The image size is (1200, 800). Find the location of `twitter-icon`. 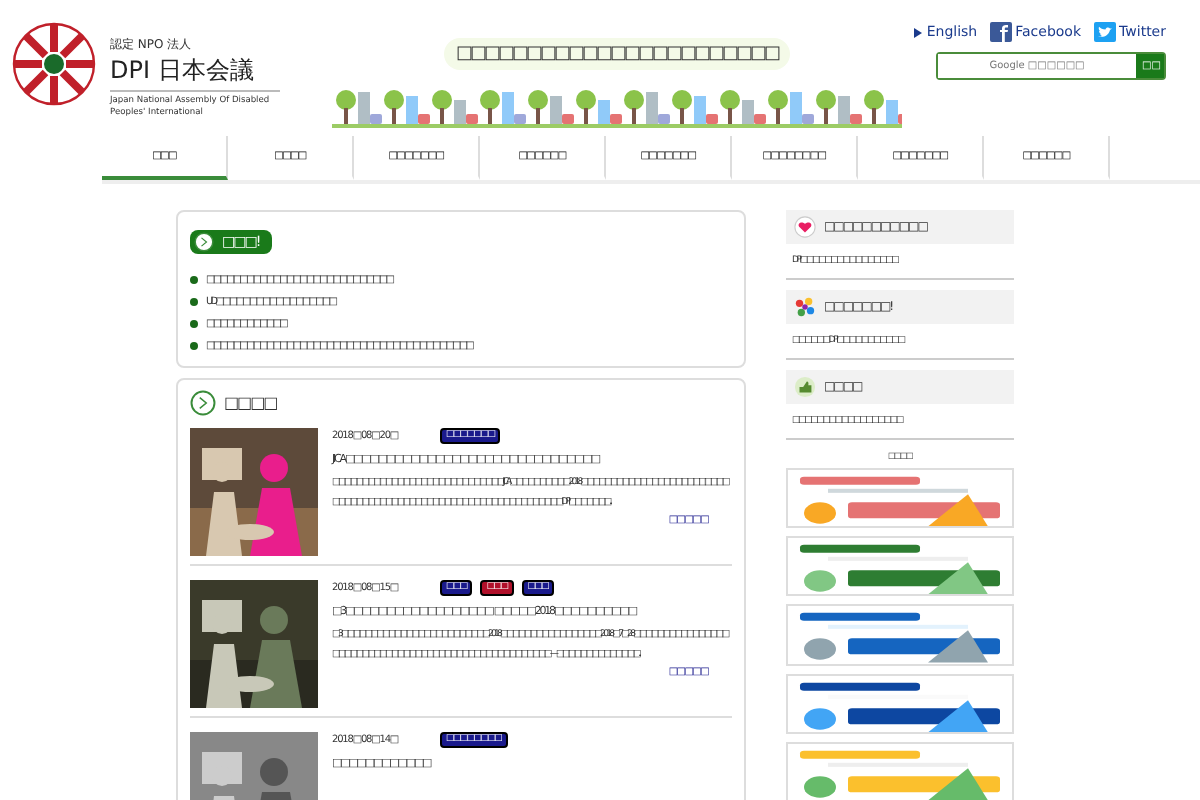

twitter-icon is located at coordinates (1104, 32).